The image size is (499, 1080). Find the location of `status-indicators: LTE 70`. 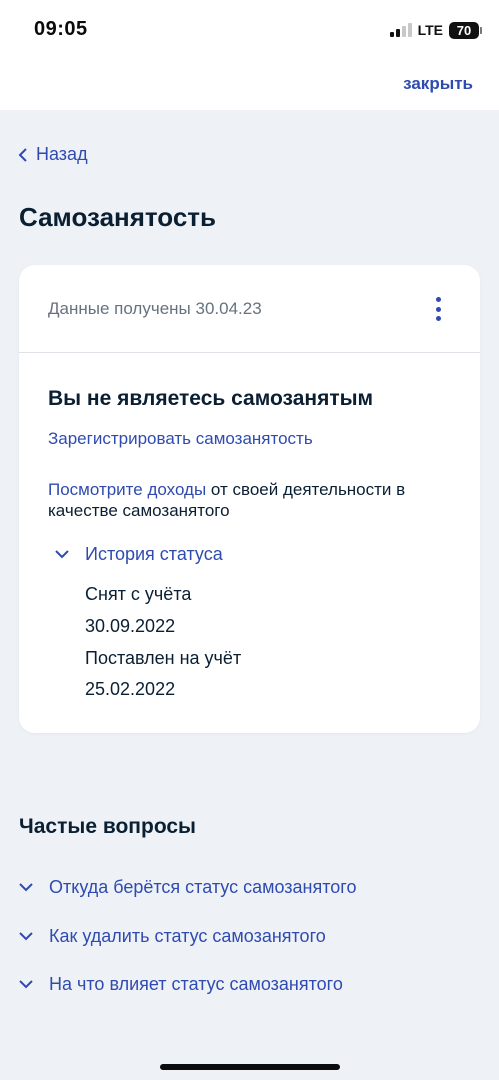

status-indicators: LTE 70 is located at coordinates (435, 30).